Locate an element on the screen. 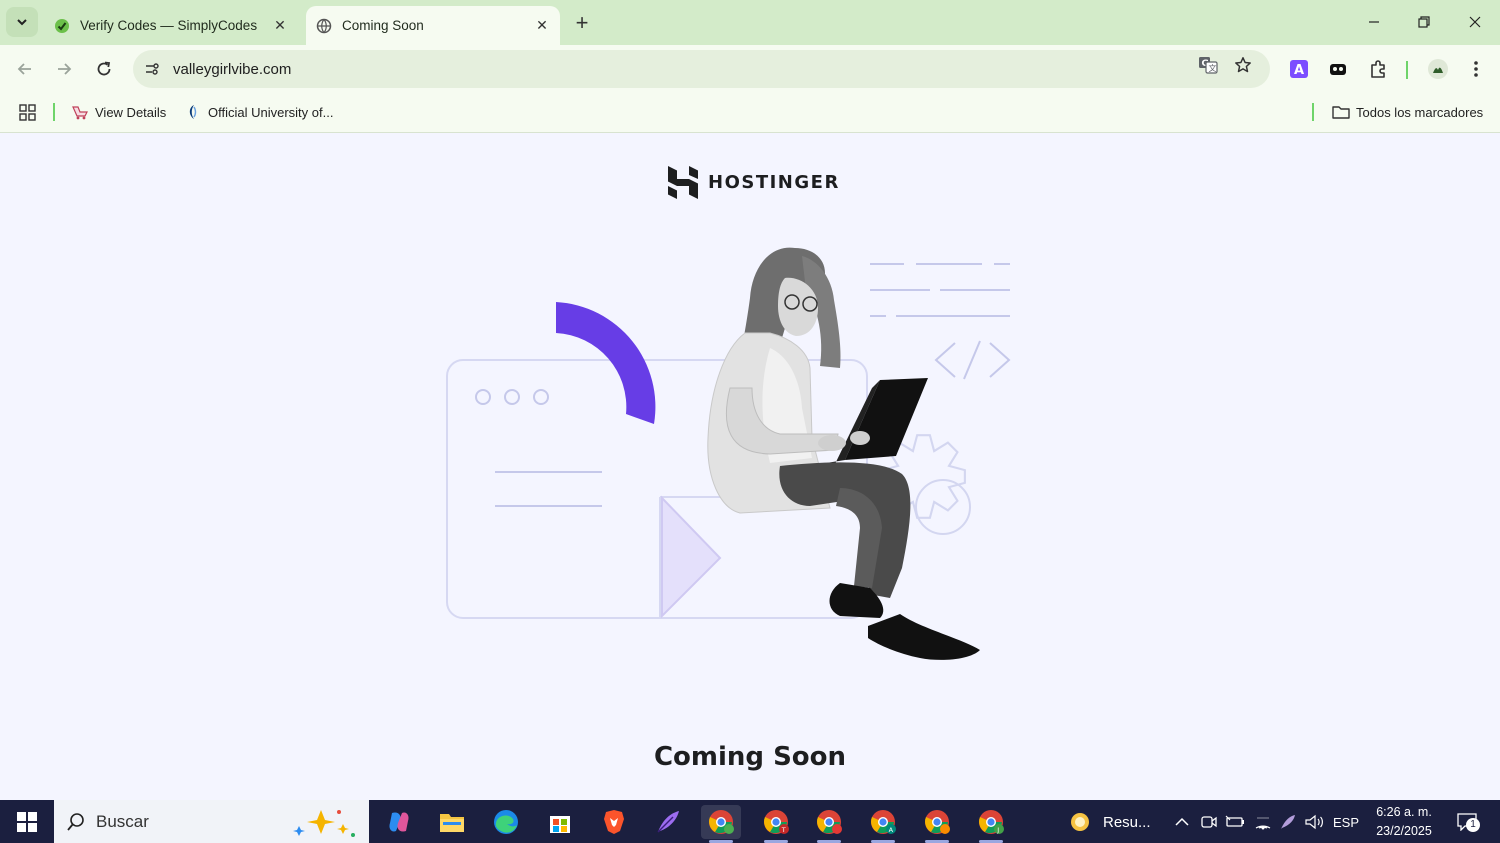  extension-mask-icon is located at coordinates (1338, 69).